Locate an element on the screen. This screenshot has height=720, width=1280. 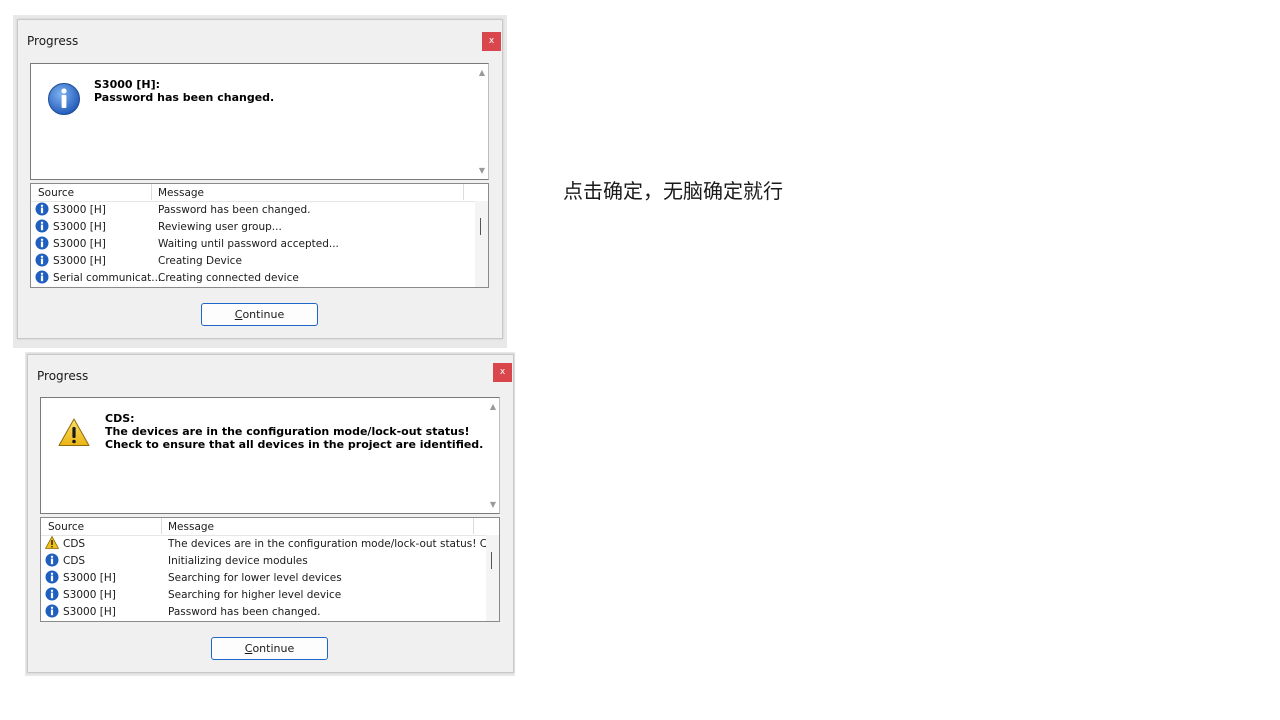
list-item-message: Creating Device is located at coordinates (200, 261).